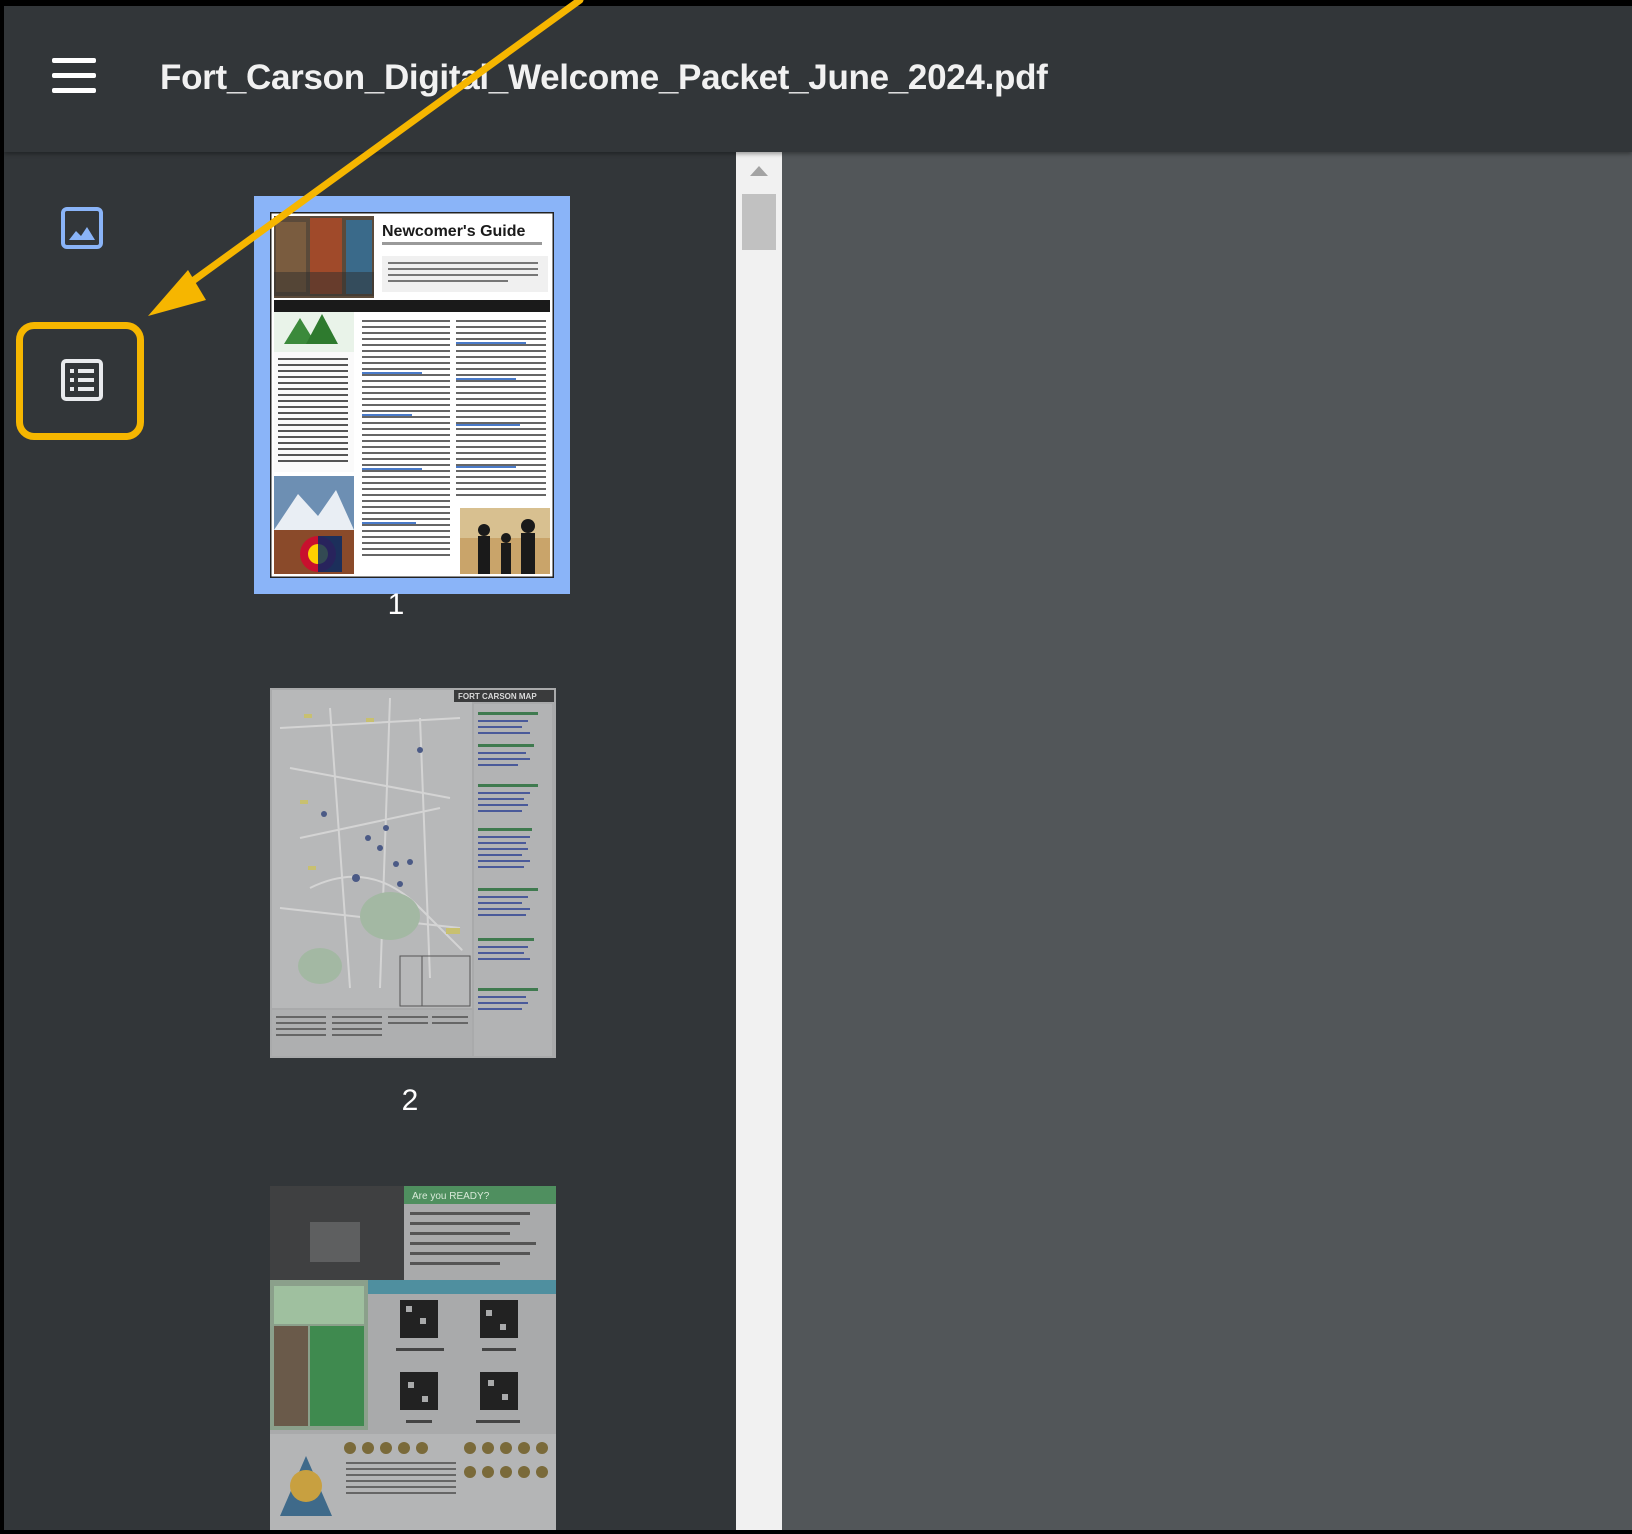  I want to click on page-1-heading: Newcomer's Guide, so click(454, 231).